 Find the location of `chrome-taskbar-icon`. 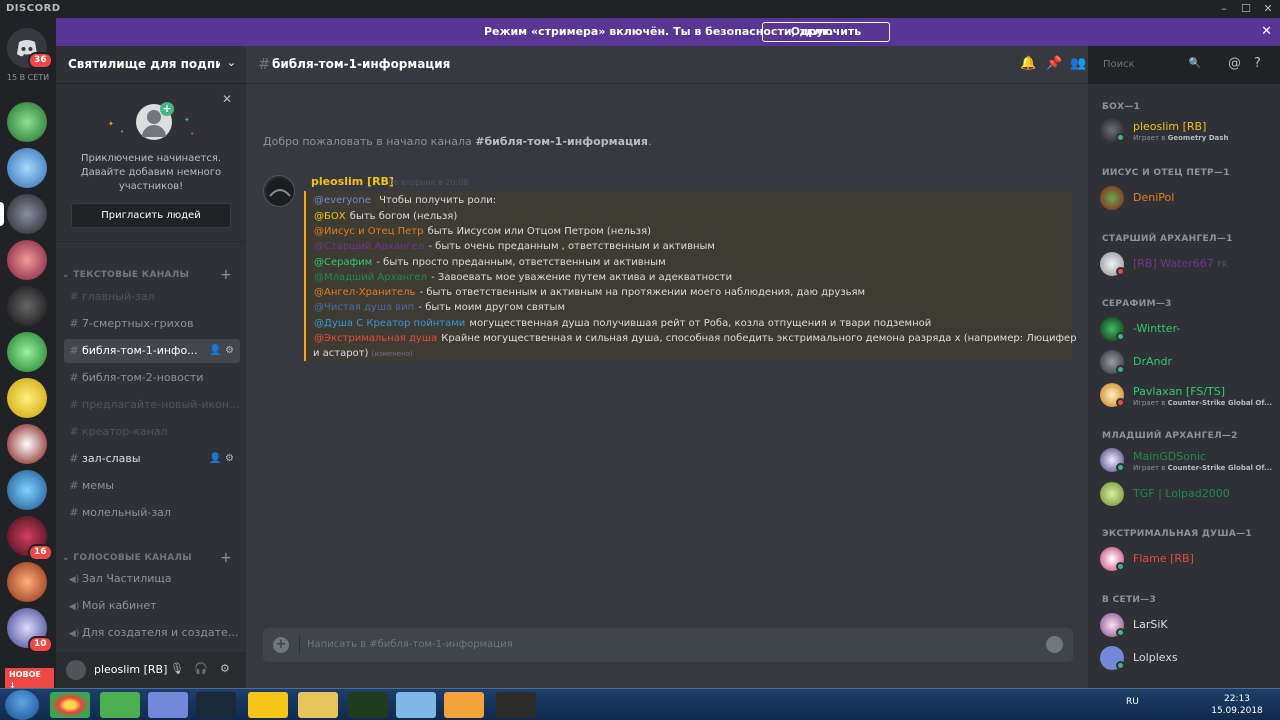

chrome-taskbar-icon is located at coordinates (70, 705).